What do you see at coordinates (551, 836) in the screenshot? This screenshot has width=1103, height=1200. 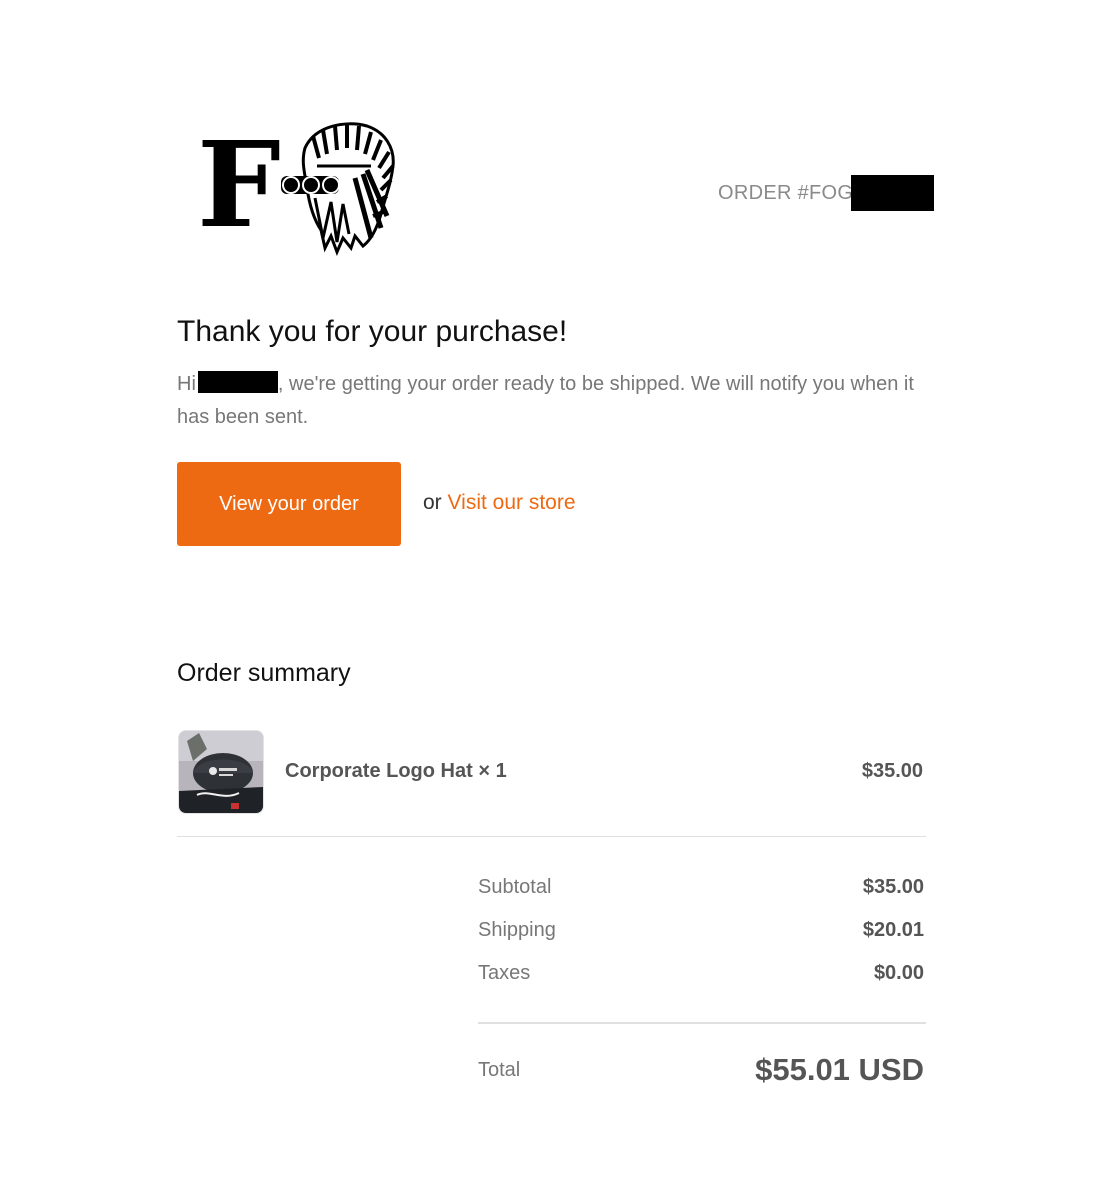 I see `summary-divider` at bounding box center [551, 836].